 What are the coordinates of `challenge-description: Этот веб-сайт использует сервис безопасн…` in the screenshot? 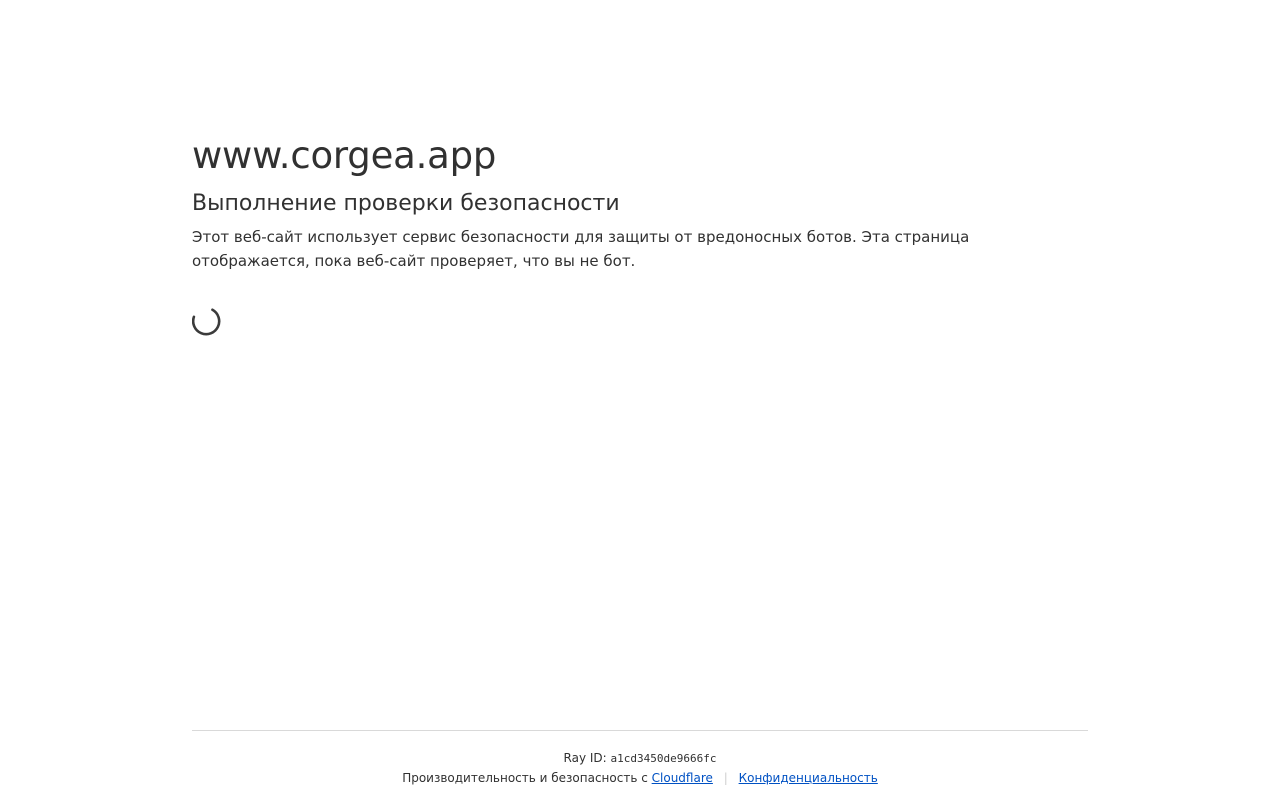 It's located at (581, 249).